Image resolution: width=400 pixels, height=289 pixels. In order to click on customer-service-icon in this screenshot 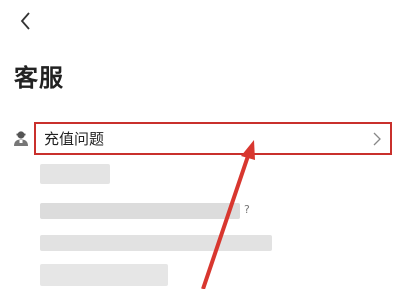, I will do `click(21, 138)`.